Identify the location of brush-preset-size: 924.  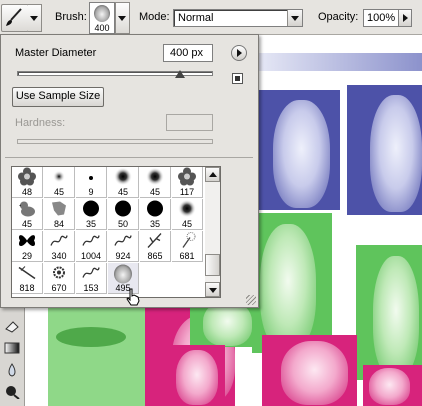
(123, 256).